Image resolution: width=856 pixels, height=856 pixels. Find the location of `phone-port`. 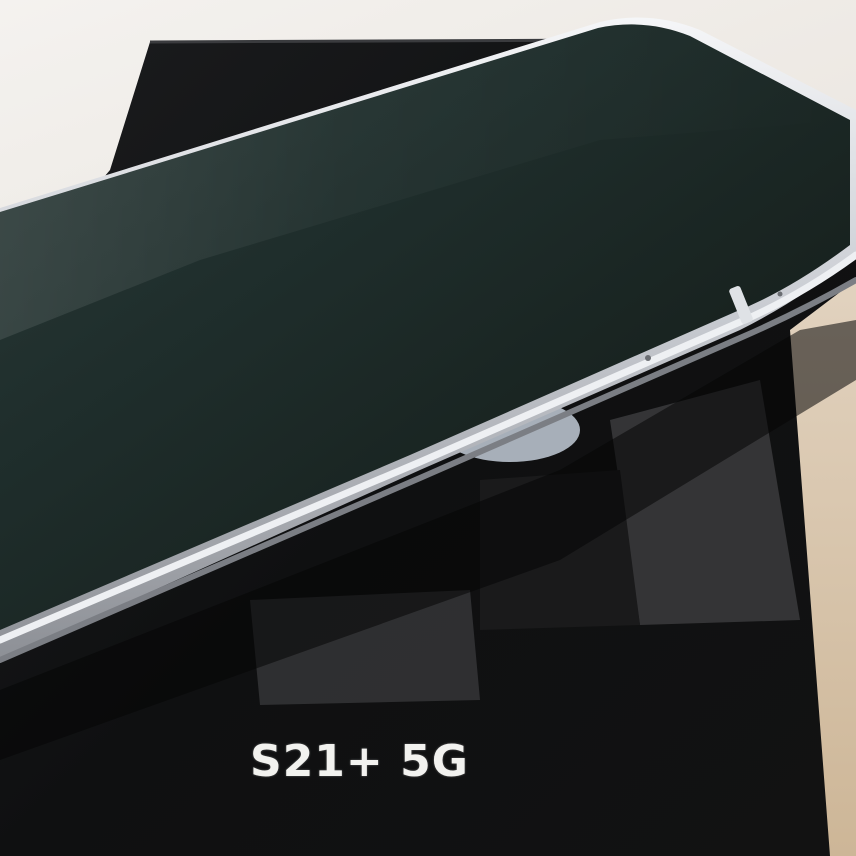

phone-port is located at coordinates (648, 358).